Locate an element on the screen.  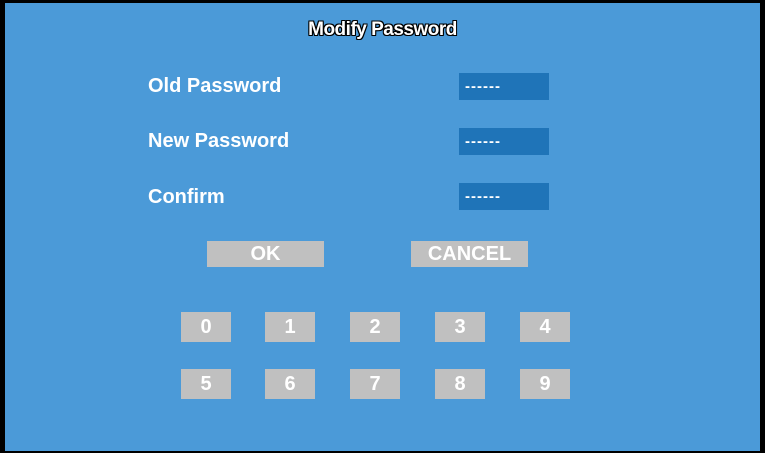
keypad-key-2: 2 is located at coordinates (375, 327).